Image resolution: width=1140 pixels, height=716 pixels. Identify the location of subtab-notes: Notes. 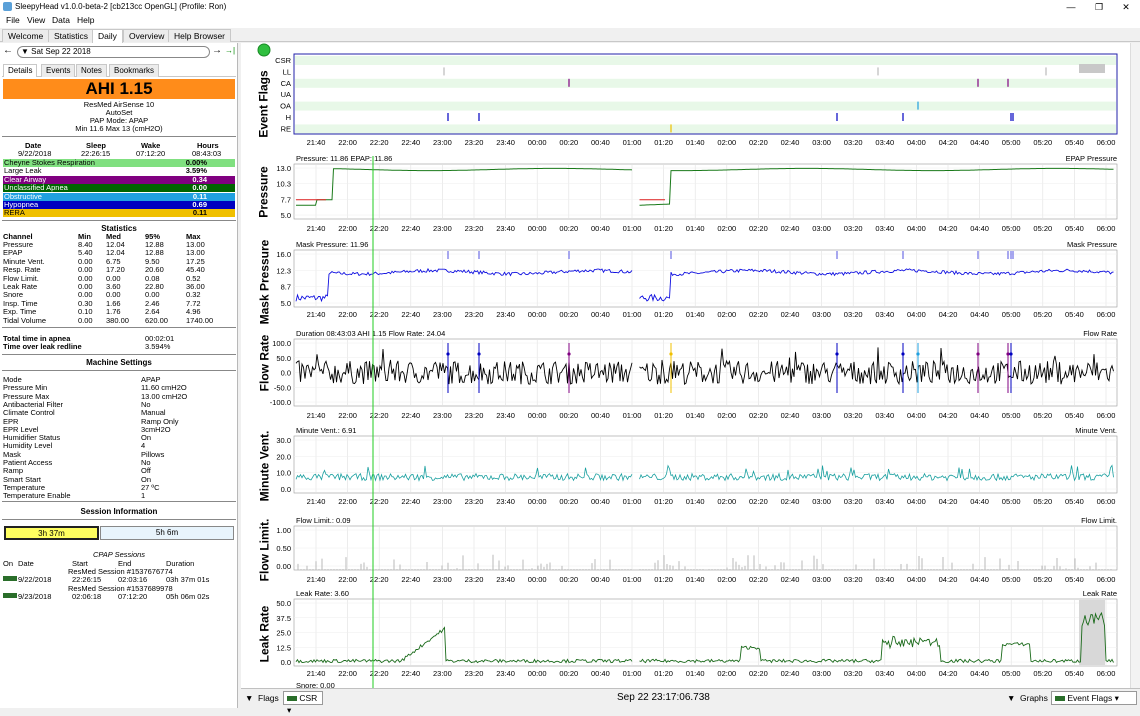
(91, 70).